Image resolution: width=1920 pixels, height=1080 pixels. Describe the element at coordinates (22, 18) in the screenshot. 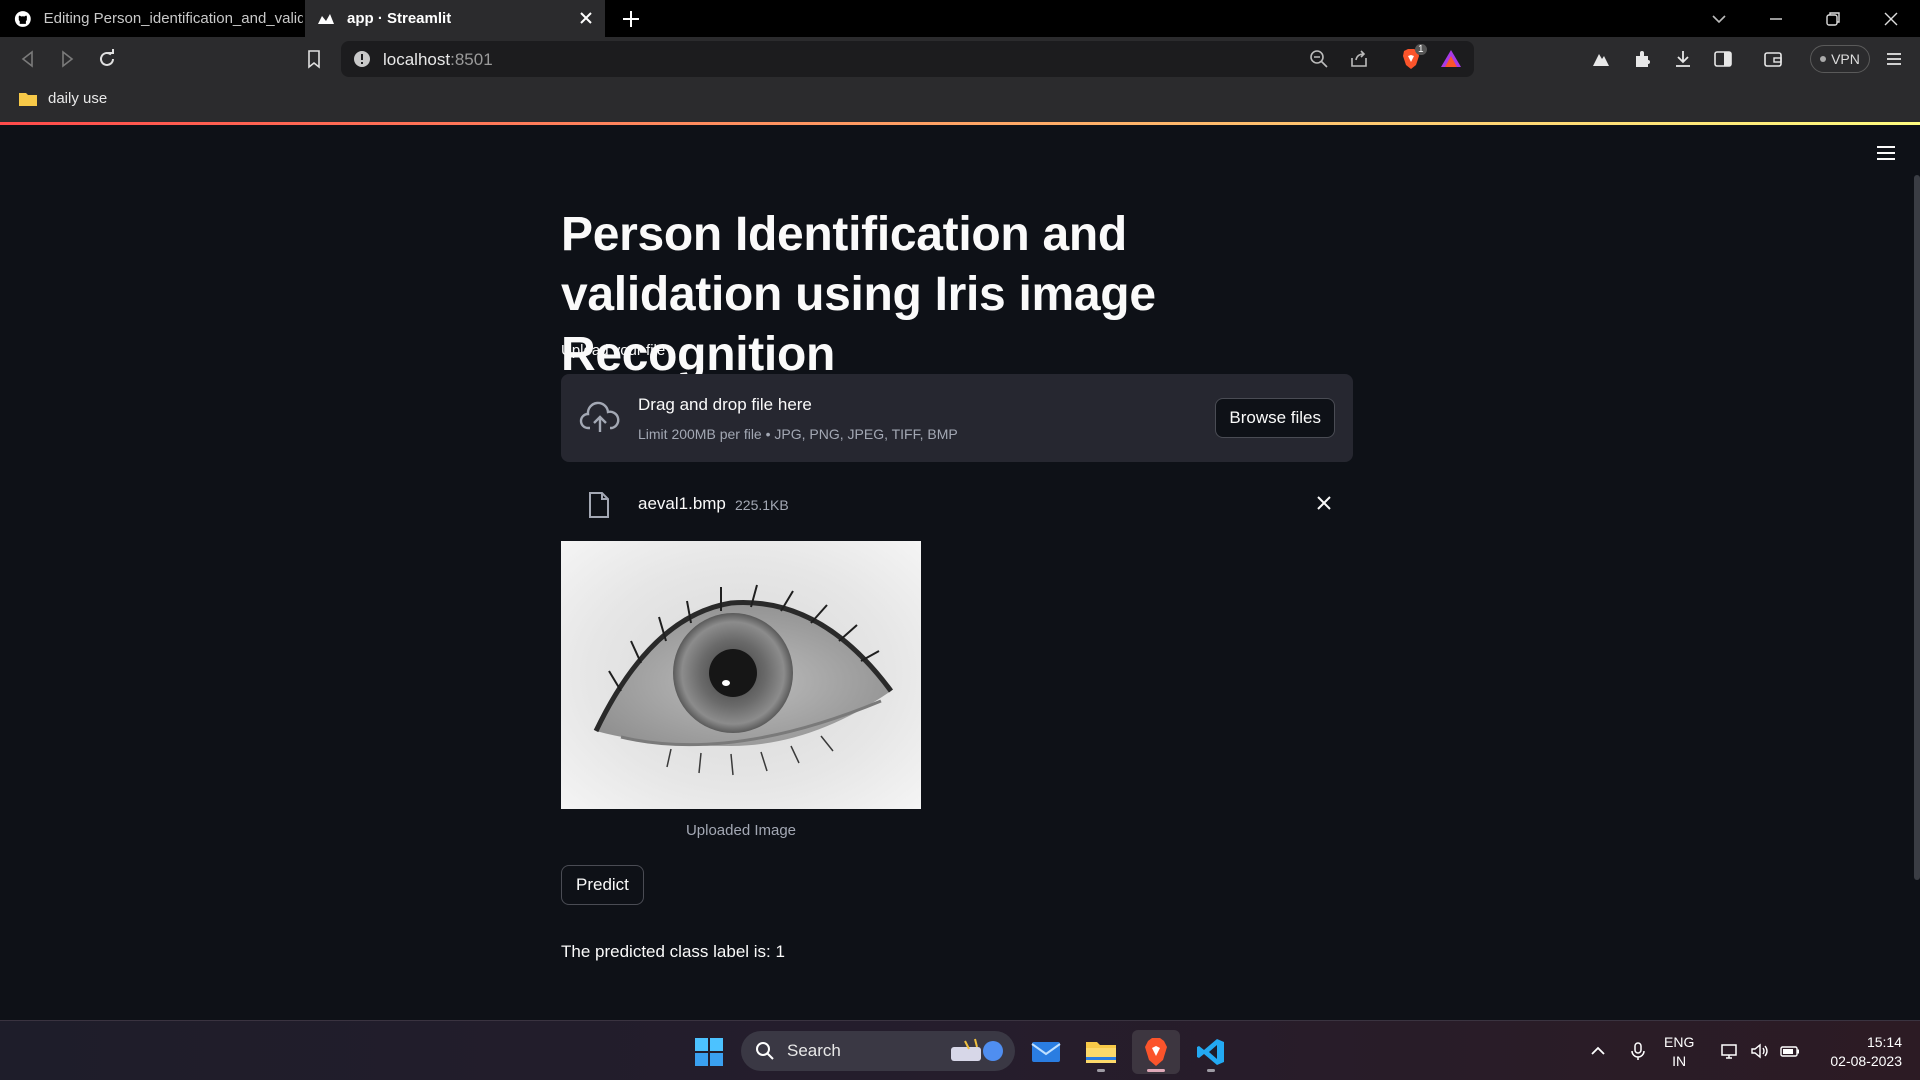

I see `github-icon` at that location.